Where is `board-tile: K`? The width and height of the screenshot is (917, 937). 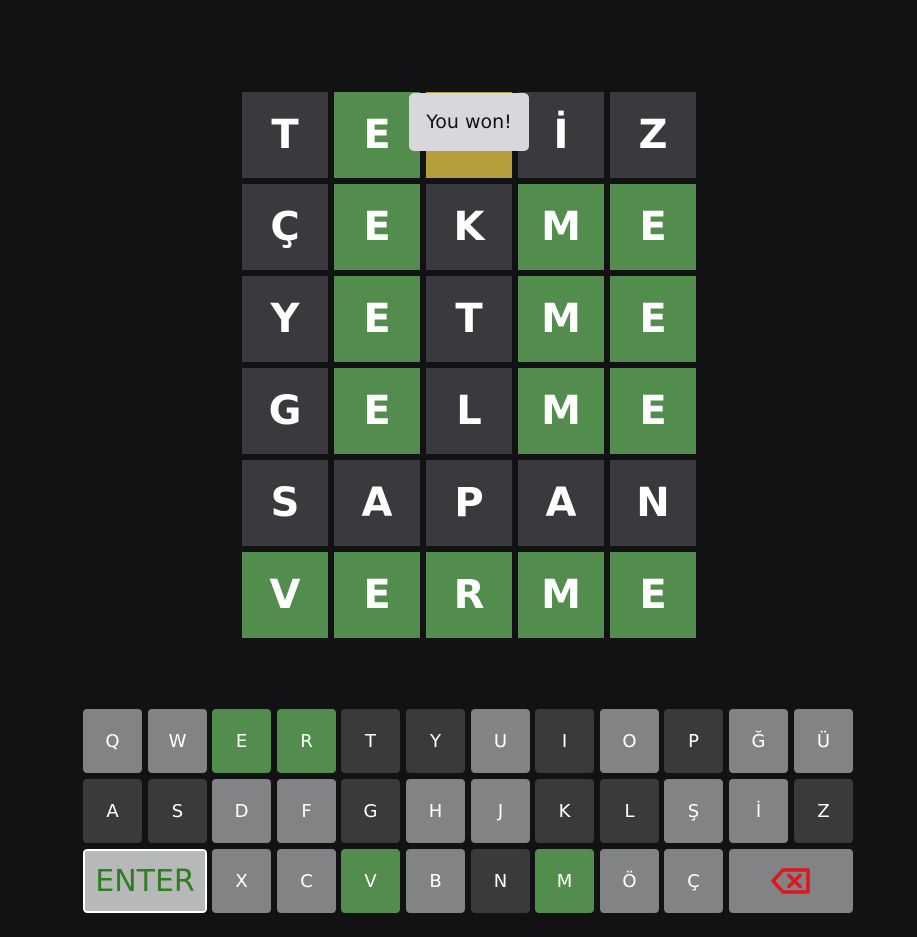
board-tile: K is located at coordinates (469, 227).